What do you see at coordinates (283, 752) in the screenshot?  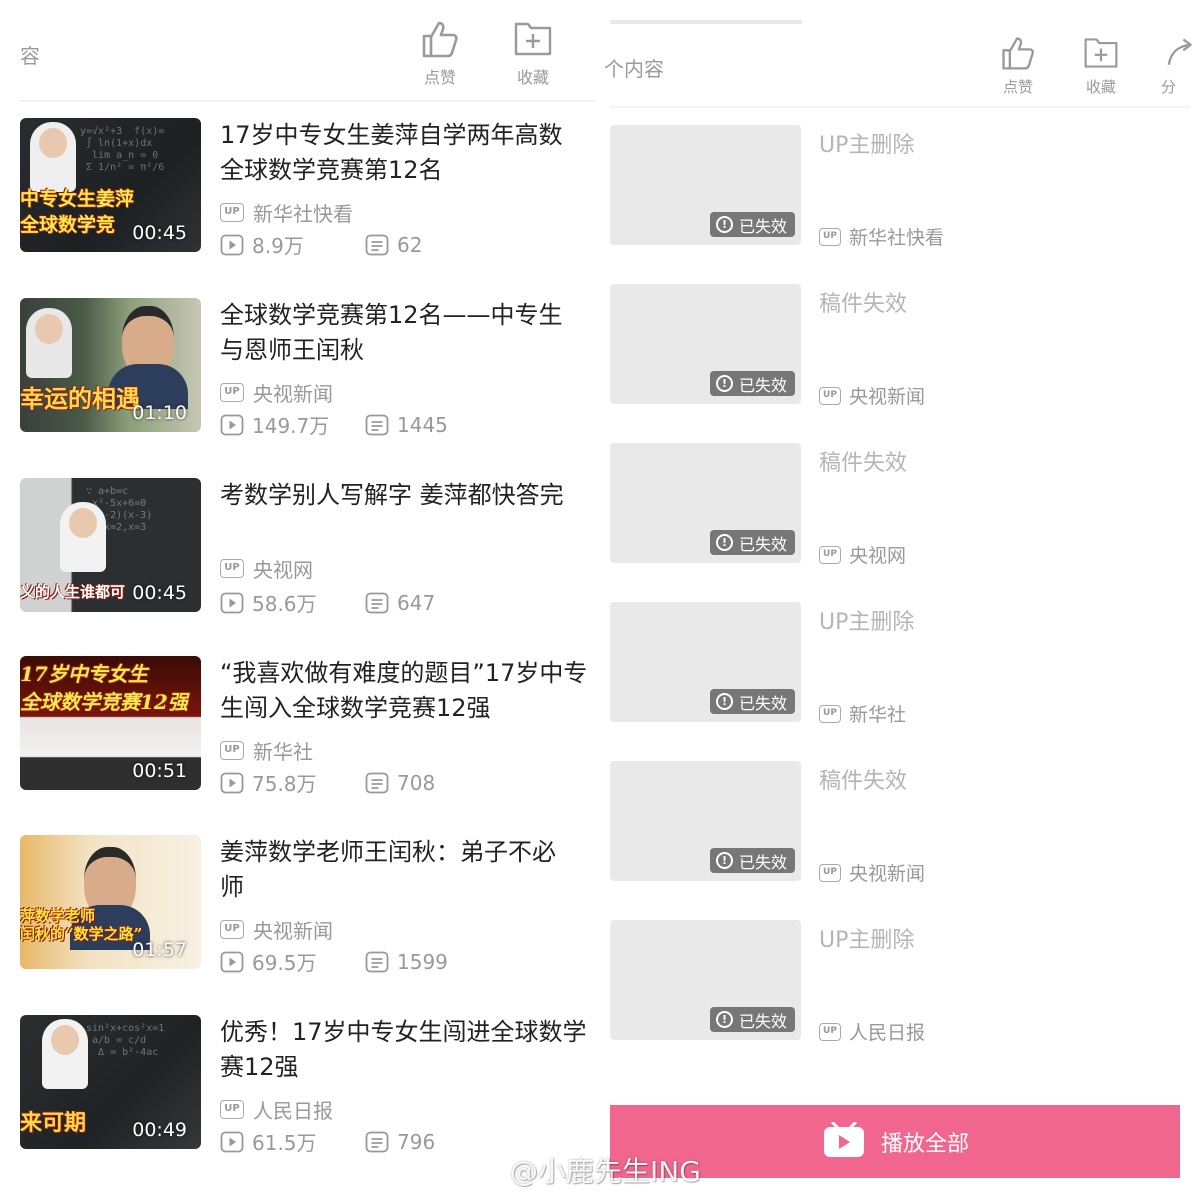 I see `uploader-name: 新华社` at bounding box center [283, 752].